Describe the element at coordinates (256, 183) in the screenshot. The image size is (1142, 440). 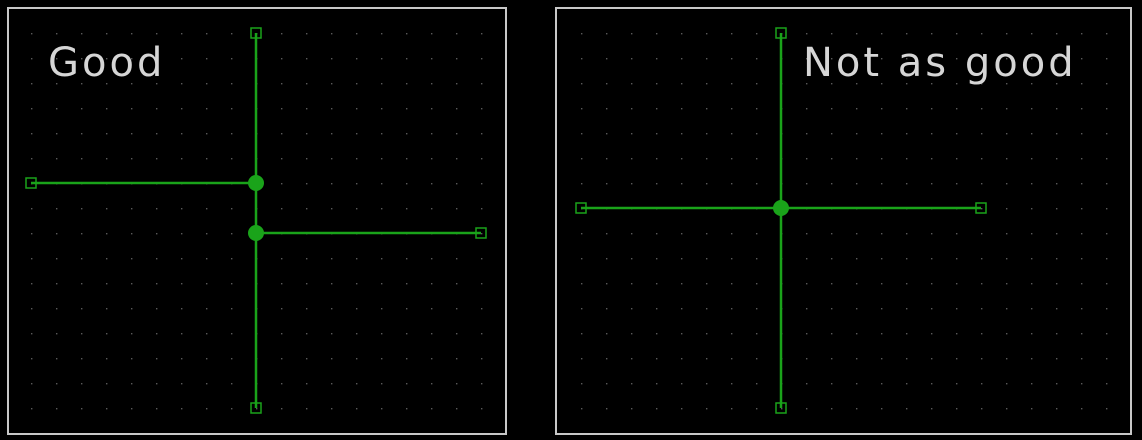
I see `junction-upper-good` at that location.